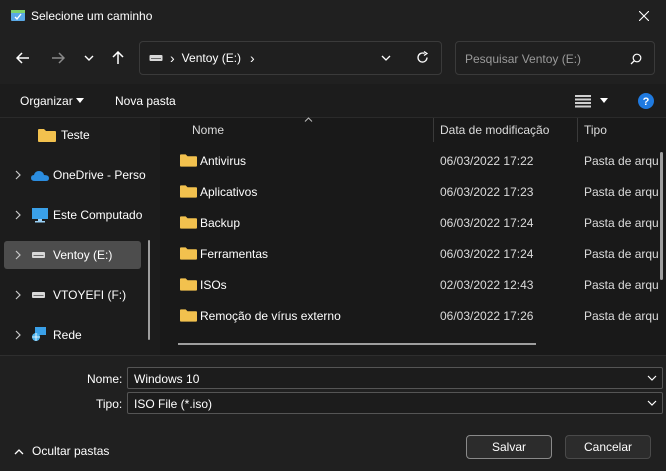 The image size is (666, 471). Describe the element at coordinates (145, 101) in the screenshot. I see `new-folder-button: Nova pasta` at that location.